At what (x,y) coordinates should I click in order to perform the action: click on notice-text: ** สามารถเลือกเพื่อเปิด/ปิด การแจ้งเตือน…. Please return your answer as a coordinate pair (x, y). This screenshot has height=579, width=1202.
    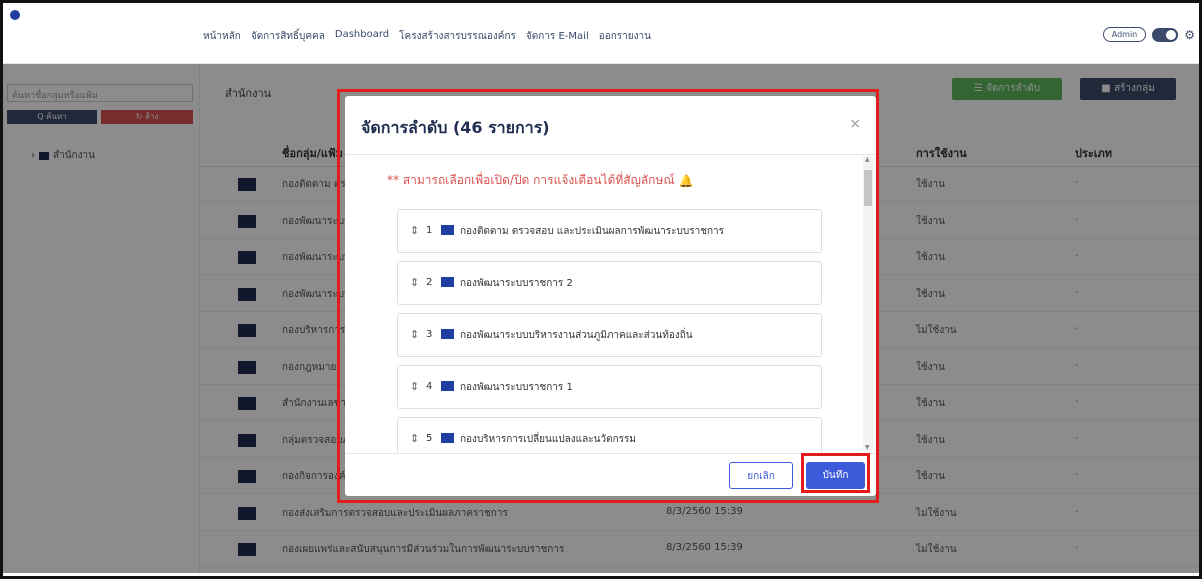
    Looking at the image, I should click on (540, 180).